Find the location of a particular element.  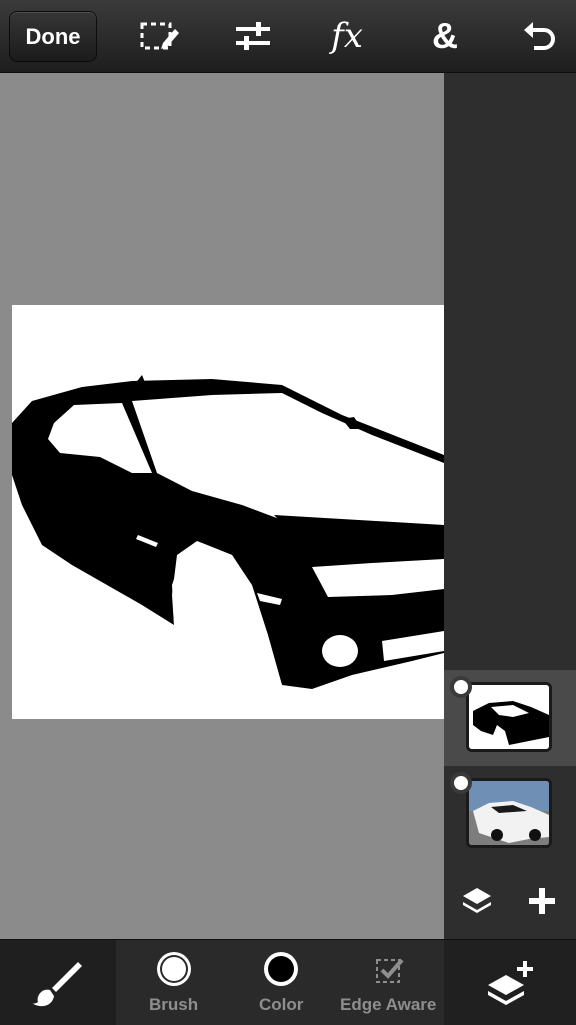

blend-label: & is located at coordinates (445, 35).